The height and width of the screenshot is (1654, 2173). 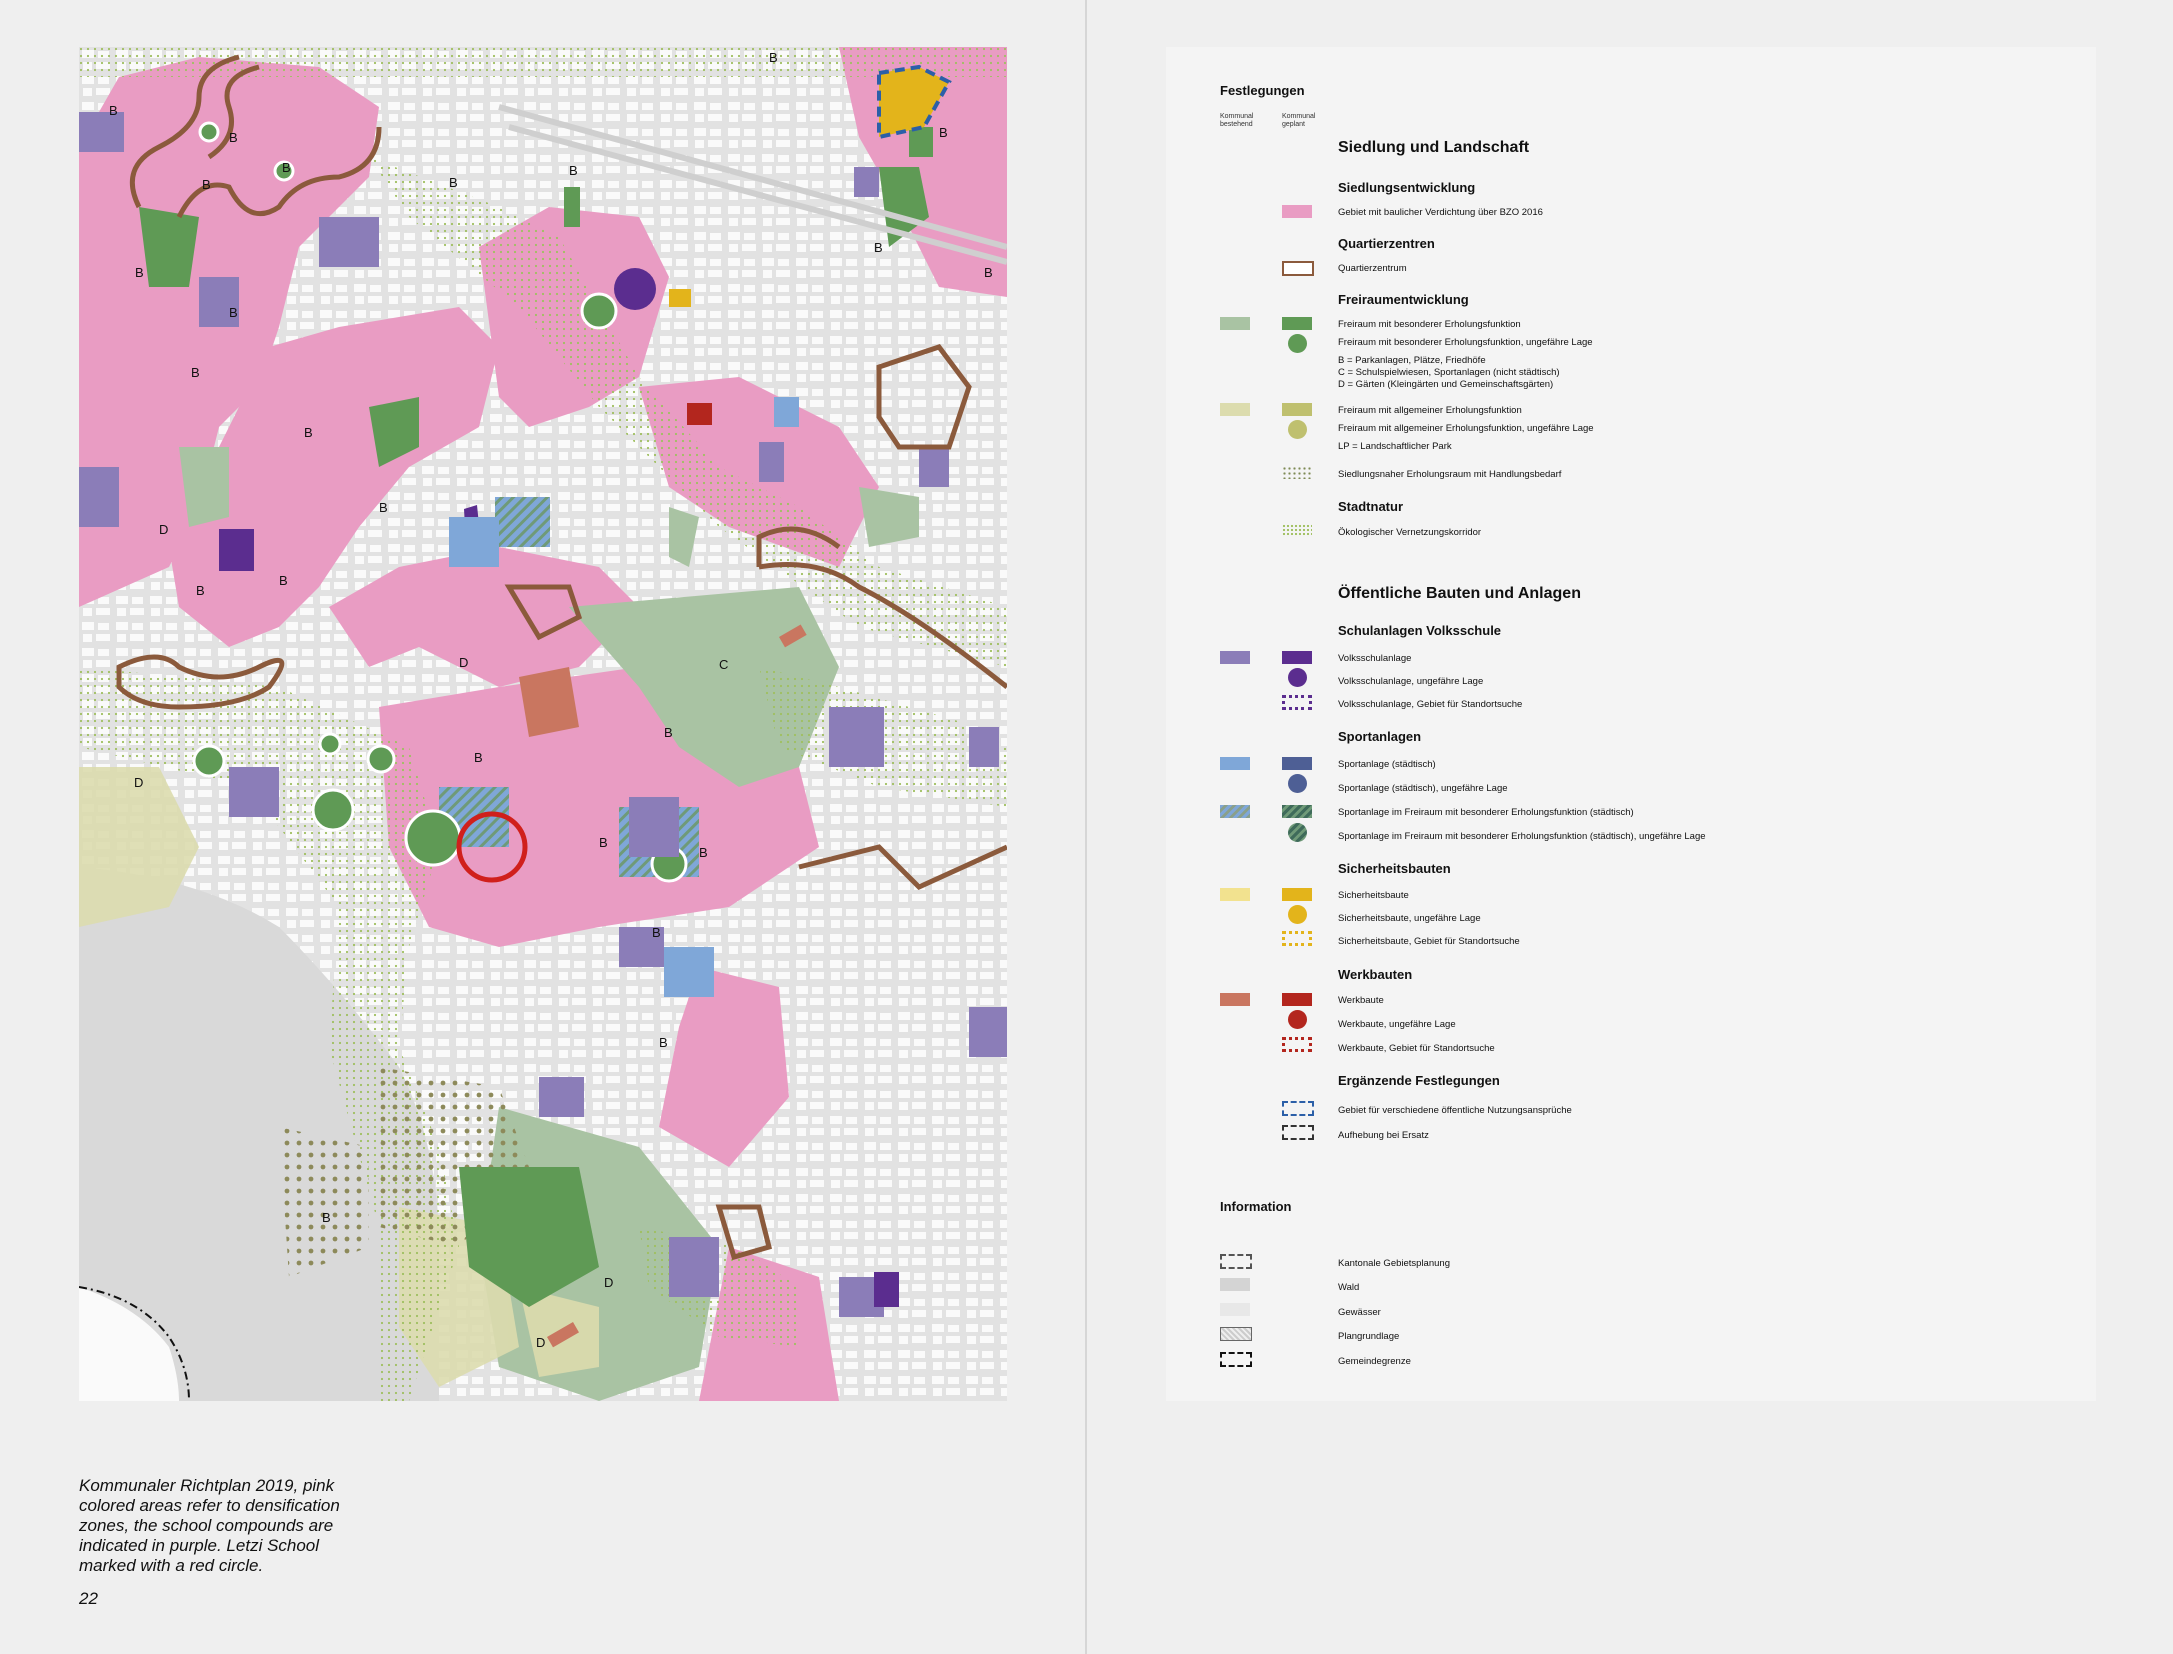 I want to click on swatch-handlungsbedarf, so click(x=1297, y=472).